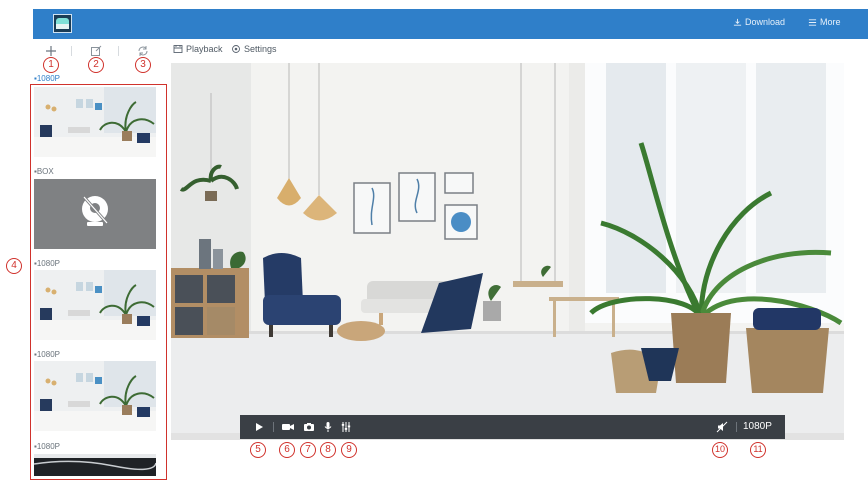 Image resolution: width=868 pixels, height=481 pixels. Describe the element at coordinates (765, 22) in the screenshot. I see `download-label: Download` at that location.